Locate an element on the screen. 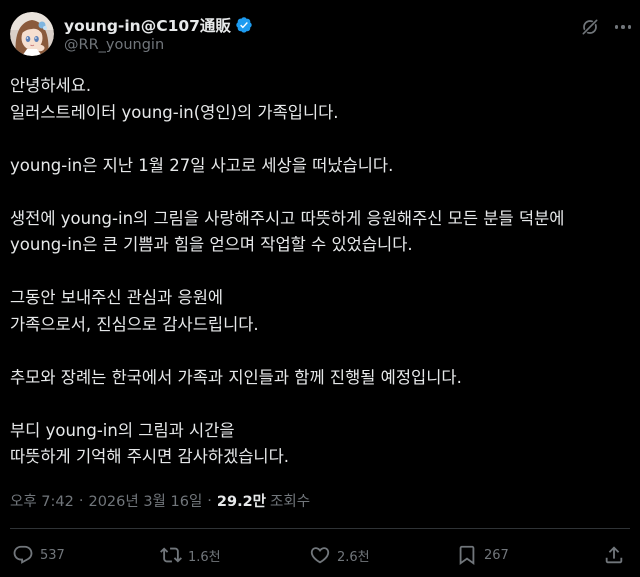 Image resolution: width=640 pixels, height=577 pixels. heart-icon is located at coordinates (320, 555).